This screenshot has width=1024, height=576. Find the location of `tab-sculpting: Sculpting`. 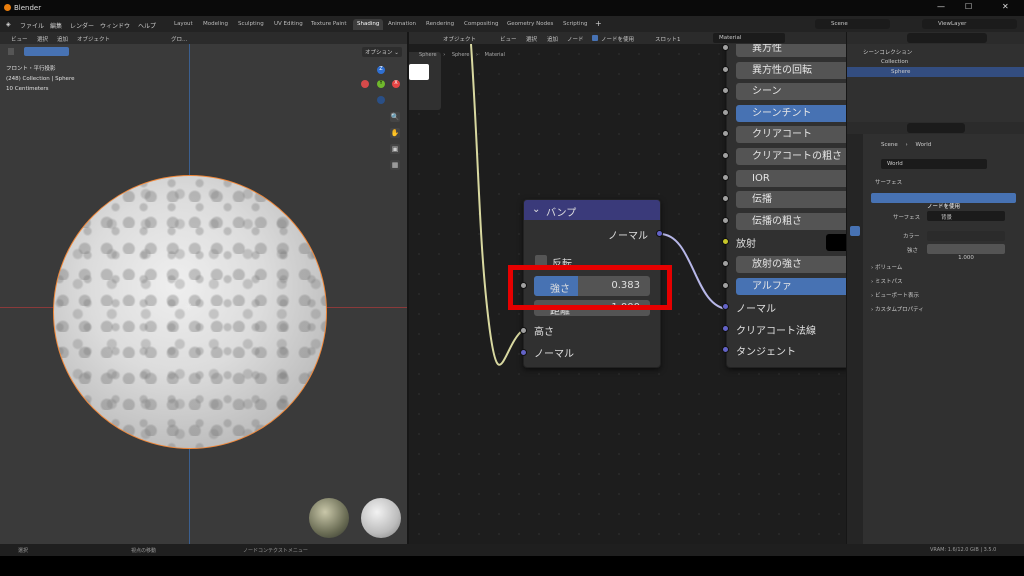

tab-sculpting: Sculpting is located at coordinates (251, 24).